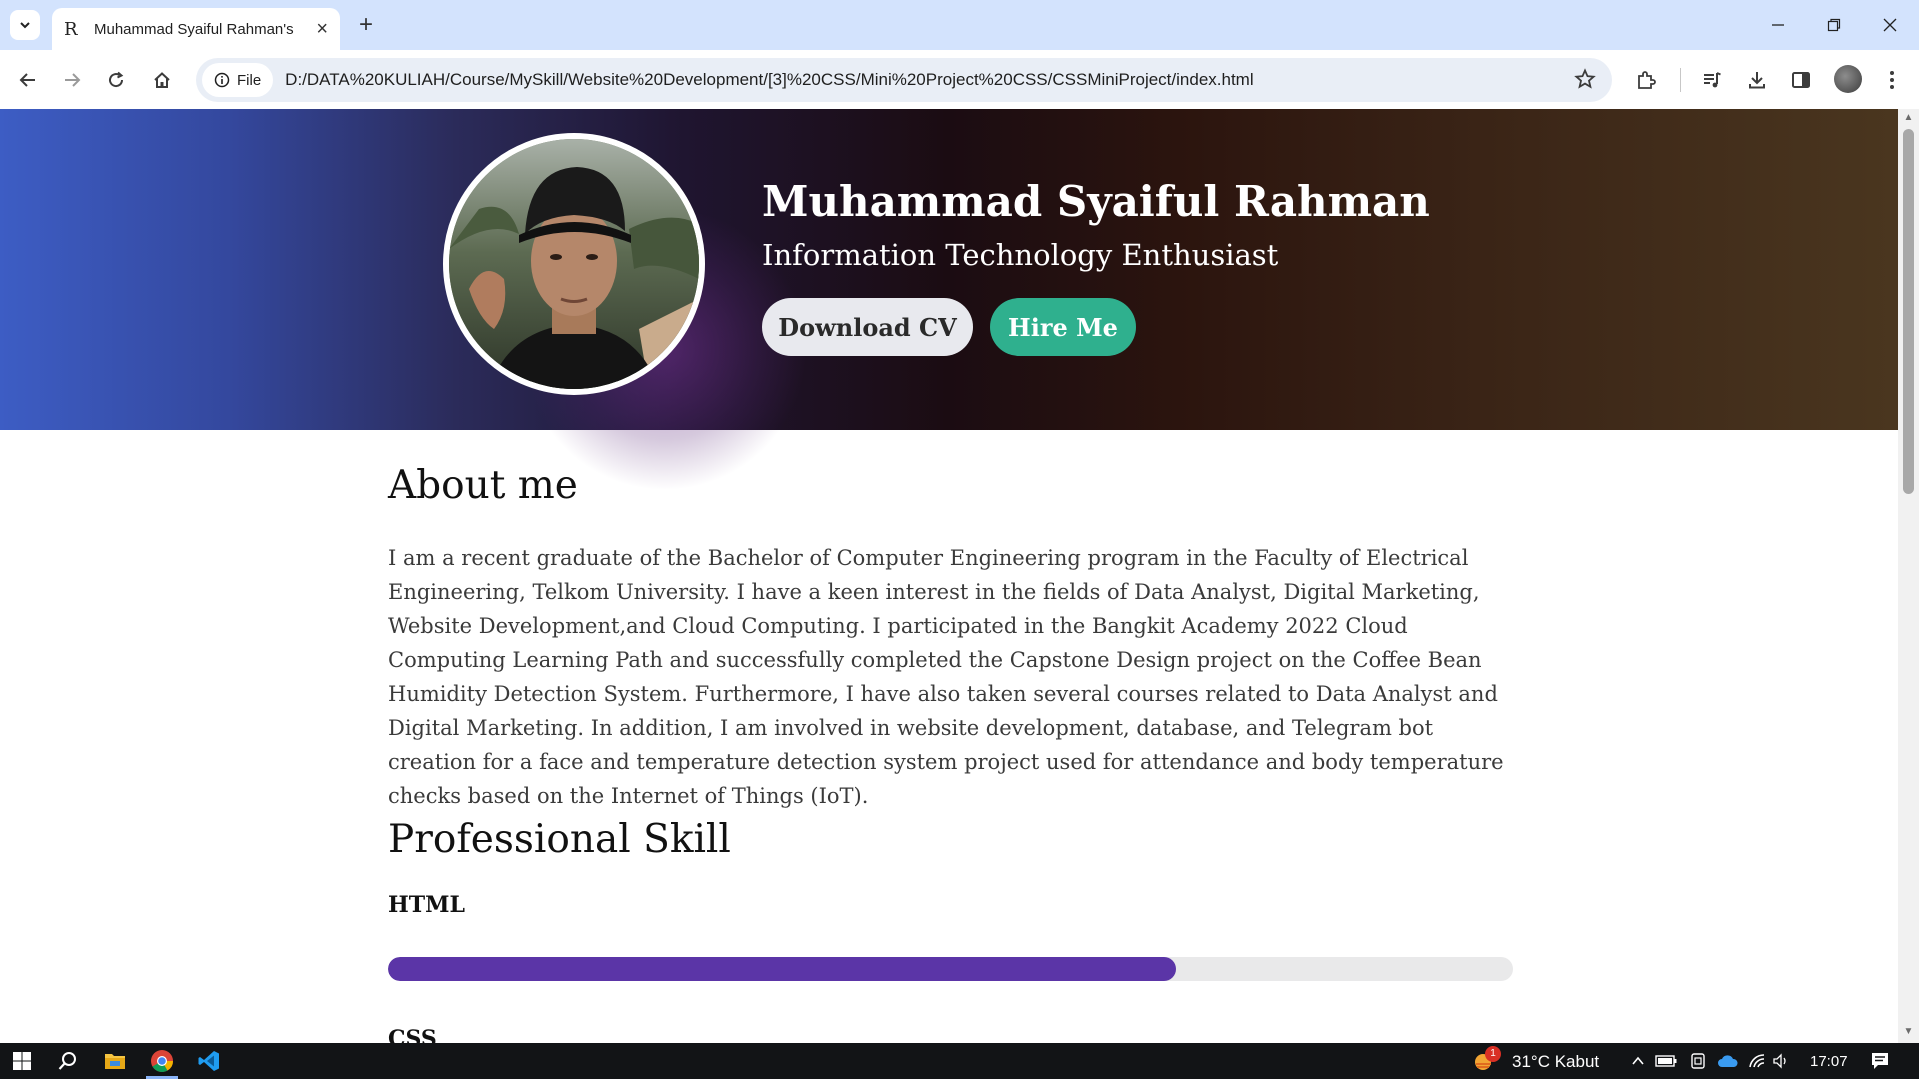 The width and height of the screenshot is (1919, 1079). Describe the element at coordinates (1493, 1054) in the screenshot. I see `weather-badge: 1` at that location.